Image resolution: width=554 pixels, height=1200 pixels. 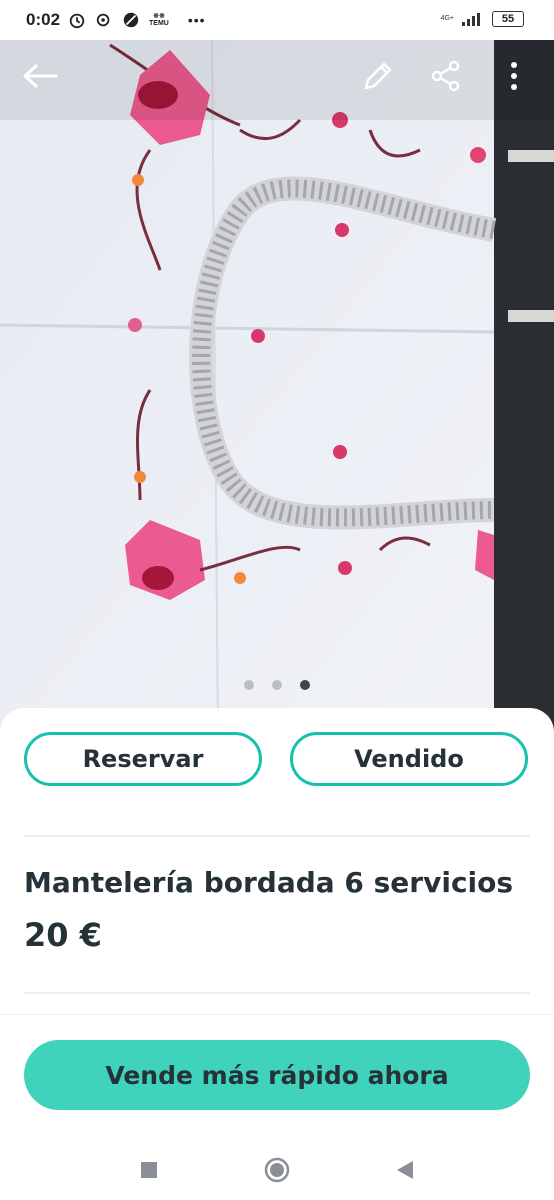 I want to click on listing-price: 20 €, so click(x=63, y=935).